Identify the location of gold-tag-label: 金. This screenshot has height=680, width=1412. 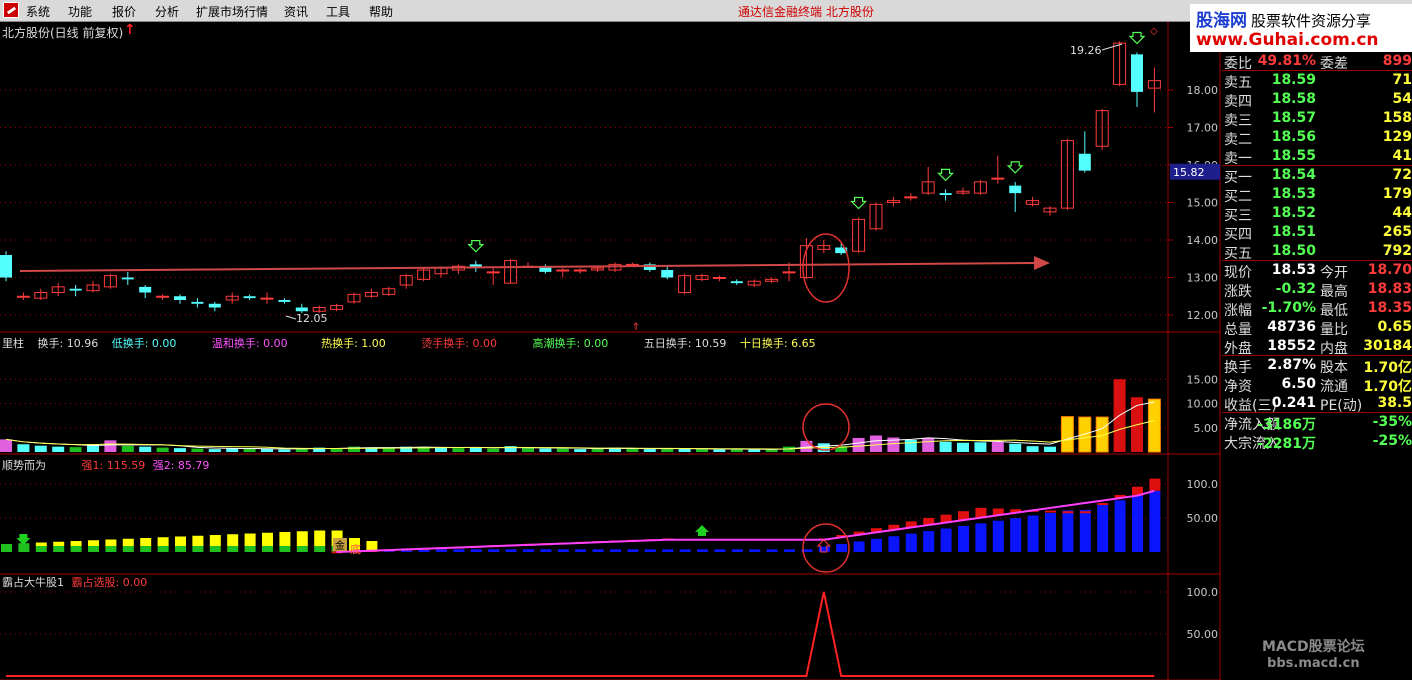
(340, 545).